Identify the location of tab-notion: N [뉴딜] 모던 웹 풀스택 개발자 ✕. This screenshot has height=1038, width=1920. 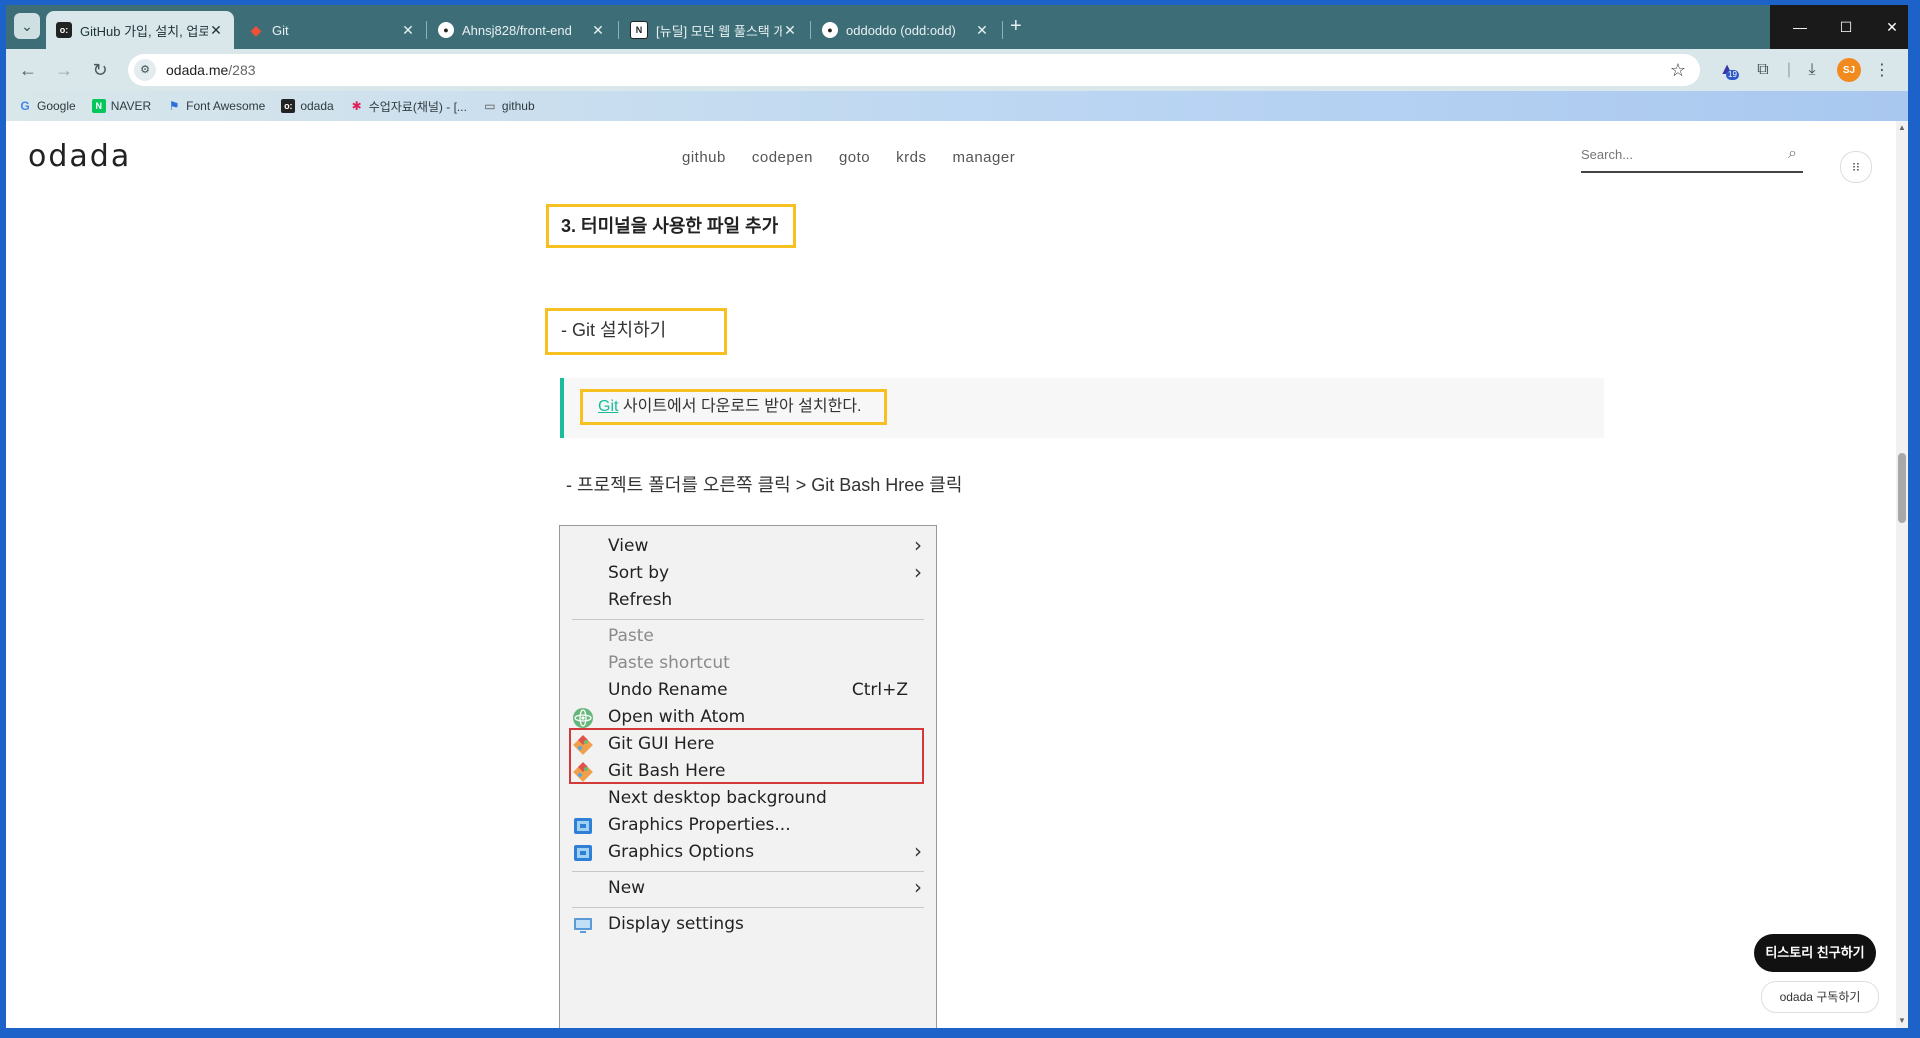
(714, 30).